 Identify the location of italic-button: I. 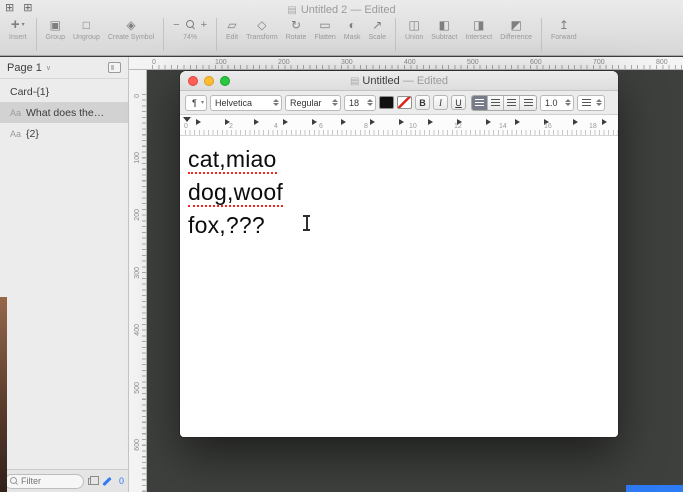
(440, 102).